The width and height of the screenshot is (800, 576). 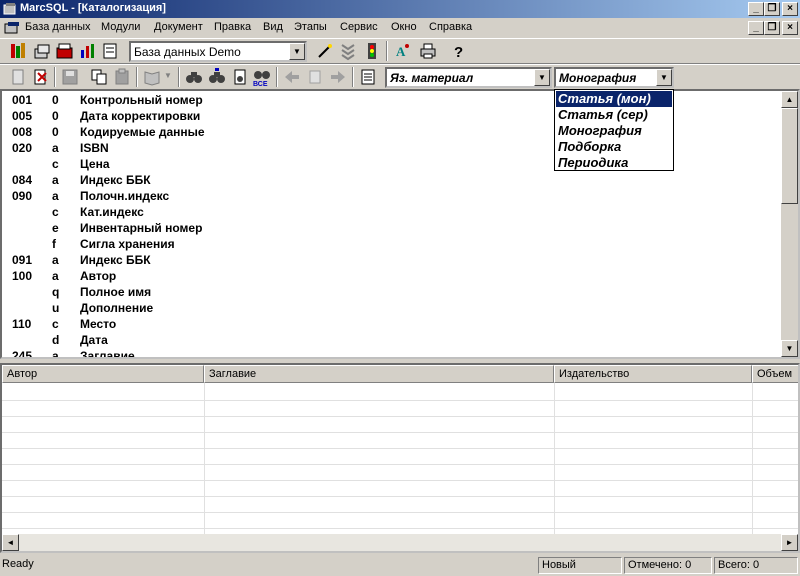 What do you see at coordinates (65, 51) in the screenshot?
I see `catalog-box-icon` at bounding box center [65, 51].